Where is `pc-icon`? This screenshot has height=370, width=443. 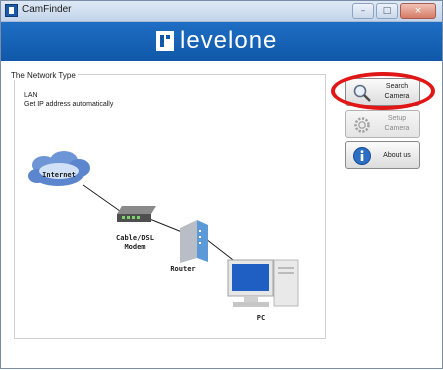
pc-icon is located at coordinates (263, 283).